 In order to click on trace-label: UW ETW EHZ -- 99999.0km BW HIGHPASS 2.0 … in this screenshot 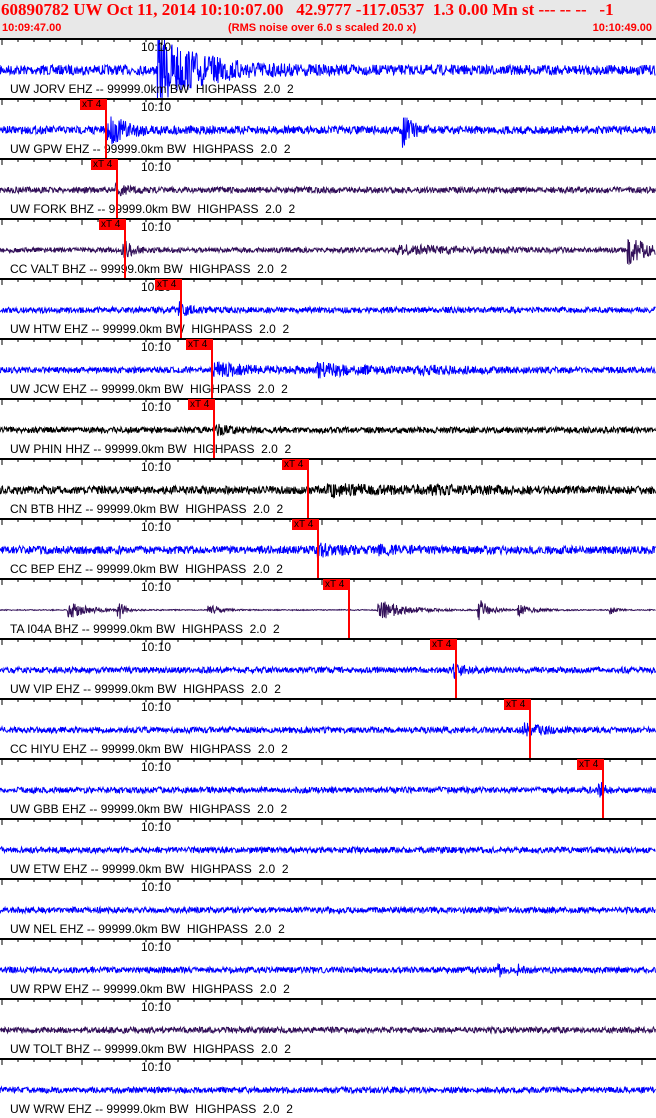, I will do `click(149, 869)`.